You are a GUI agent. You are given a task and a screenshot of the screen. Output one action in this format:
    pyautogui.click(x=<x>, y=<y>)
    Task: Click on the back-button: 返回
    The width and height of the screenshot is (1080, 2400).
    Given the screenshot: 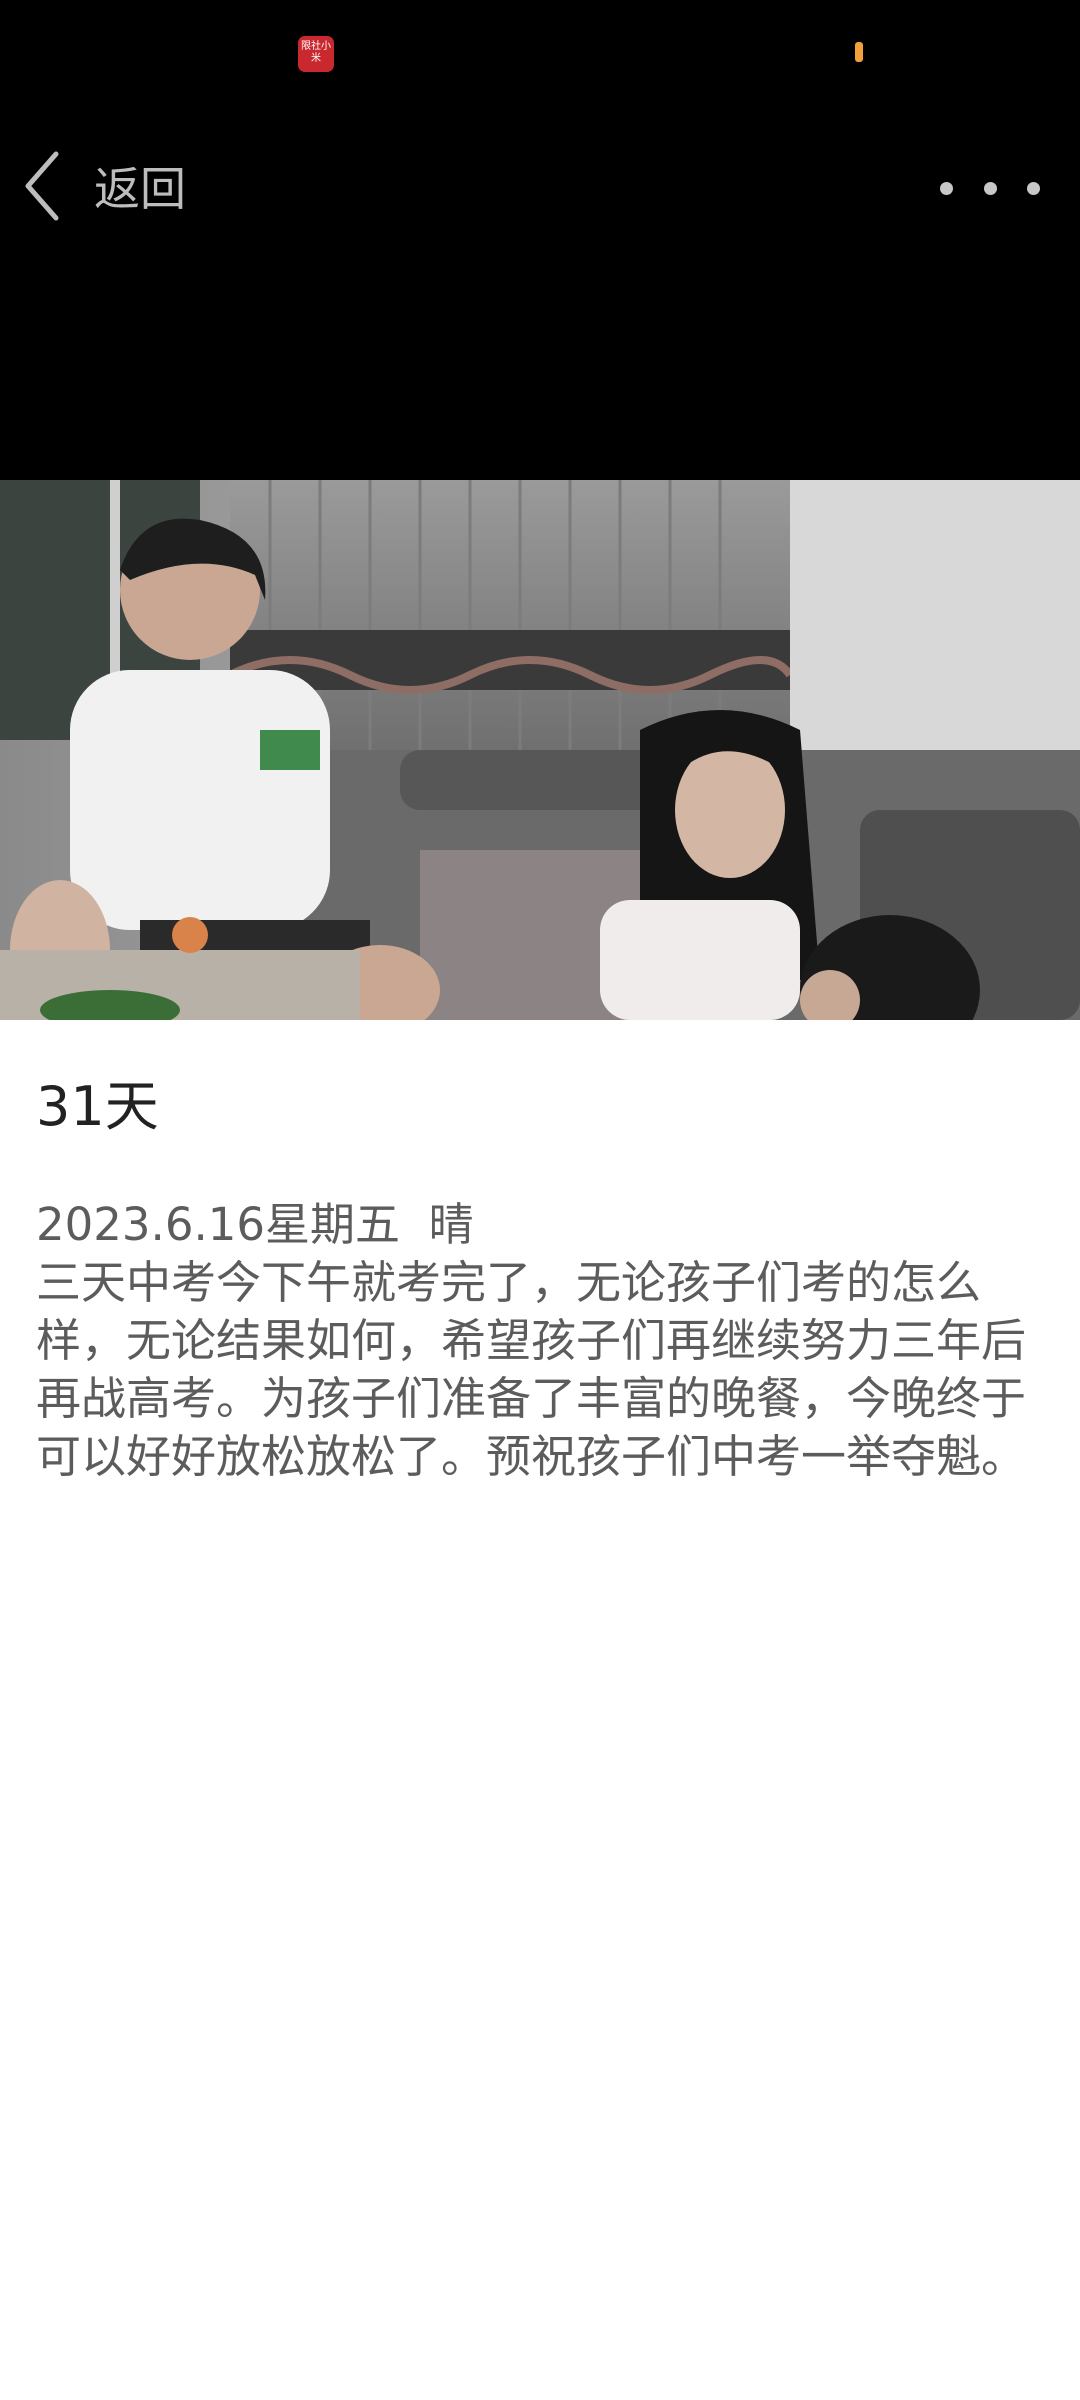 What is the action you would take?
    pyautogui.click(x=103, y=186)
    